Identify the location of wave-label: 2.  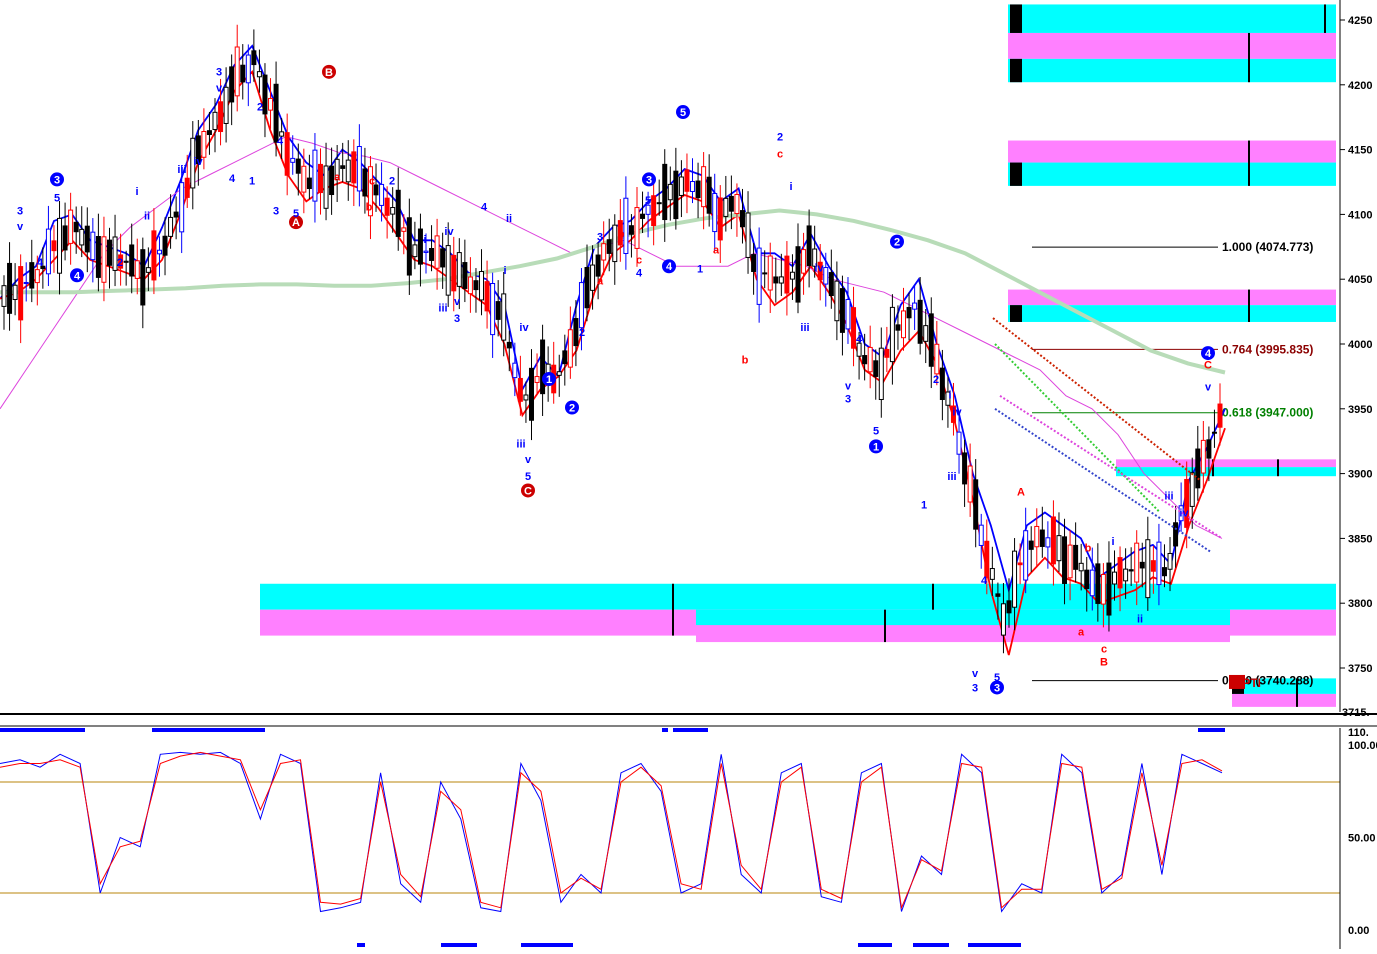
(260, 108).